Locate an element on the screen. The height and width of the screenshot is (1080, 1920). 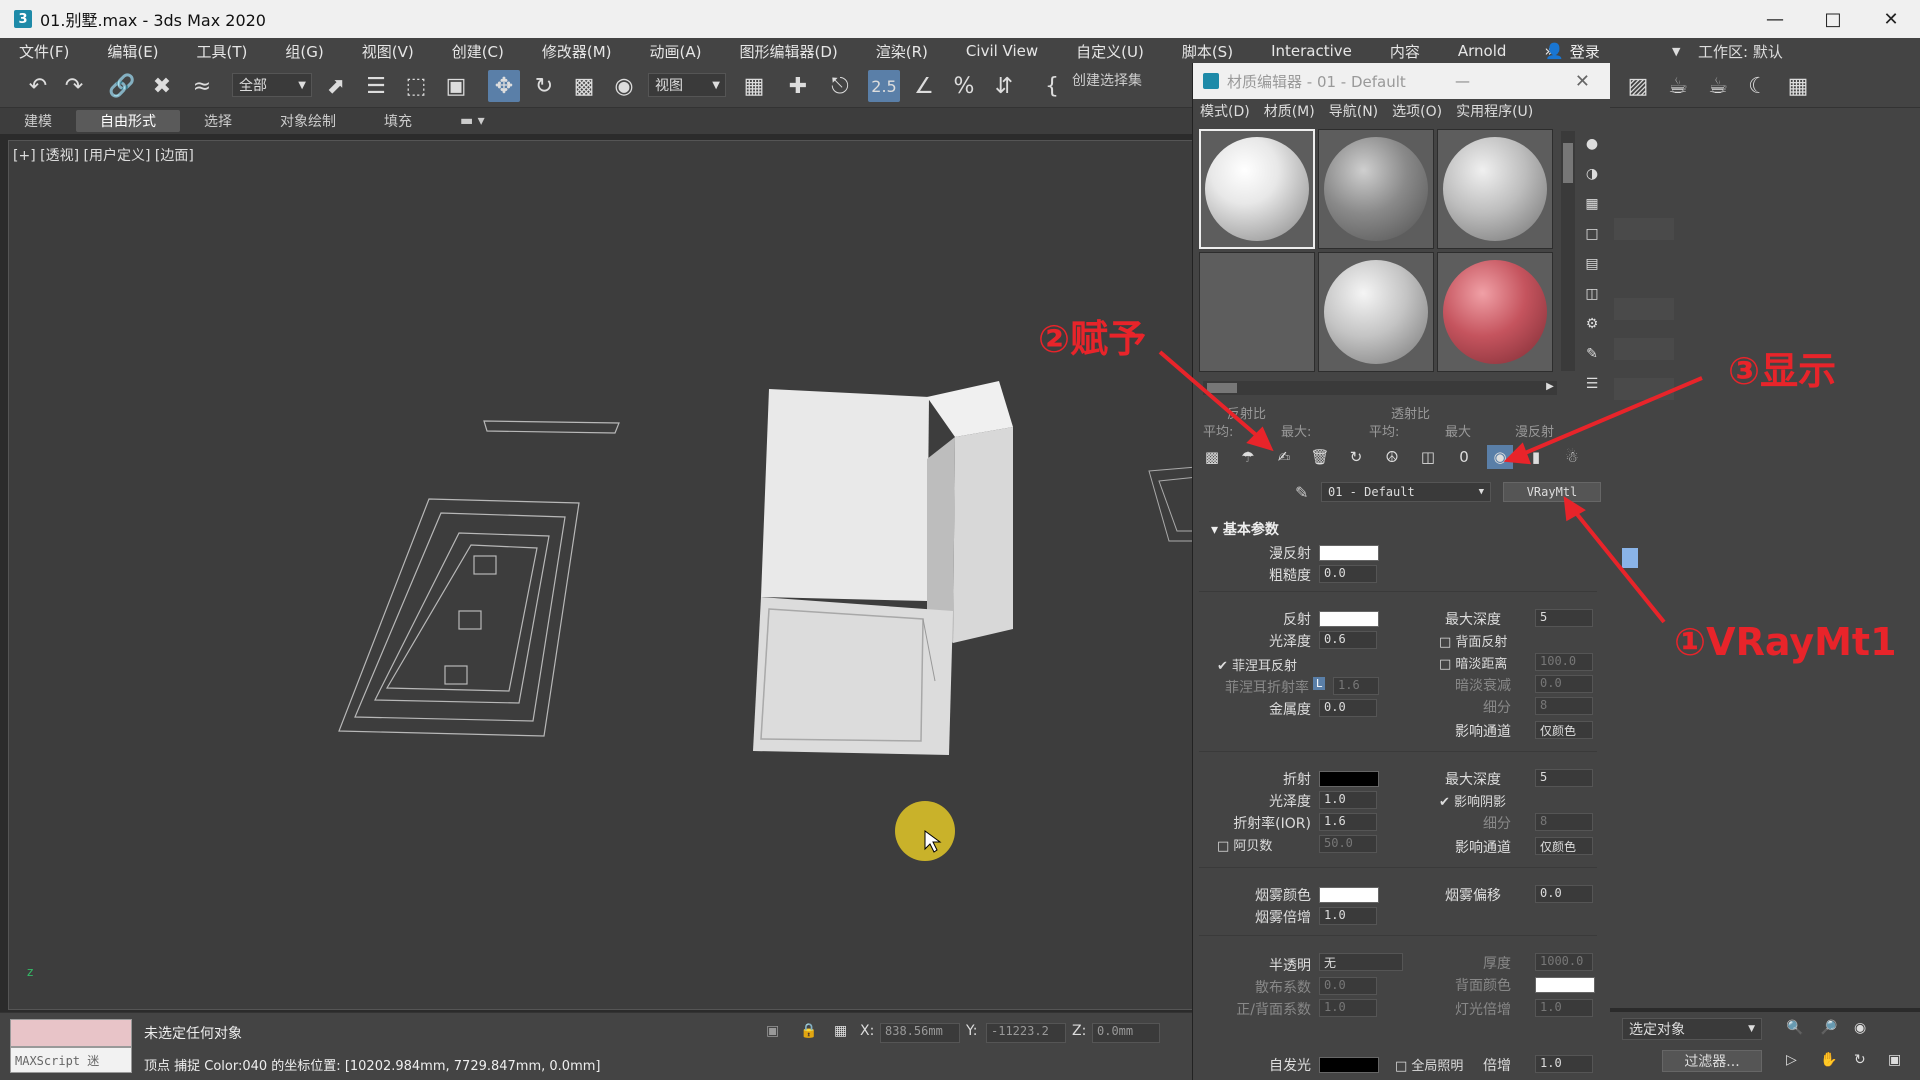
menu-customize: 自定义(U) is located at coordinates (1110, 51).